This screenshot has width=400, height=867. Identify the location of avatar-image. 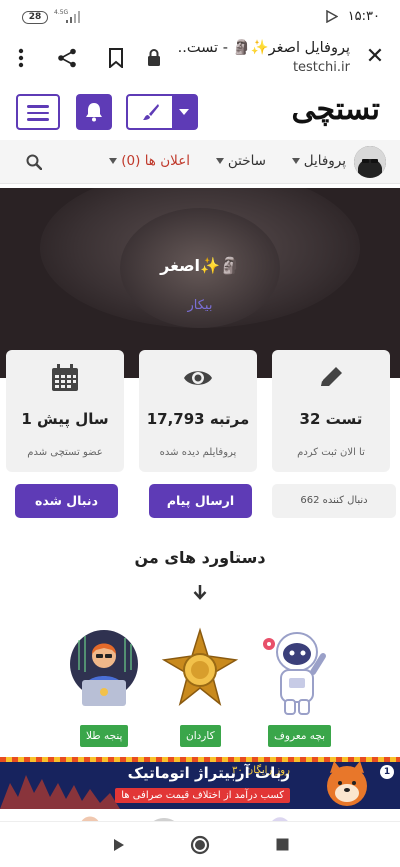
(370, 162).